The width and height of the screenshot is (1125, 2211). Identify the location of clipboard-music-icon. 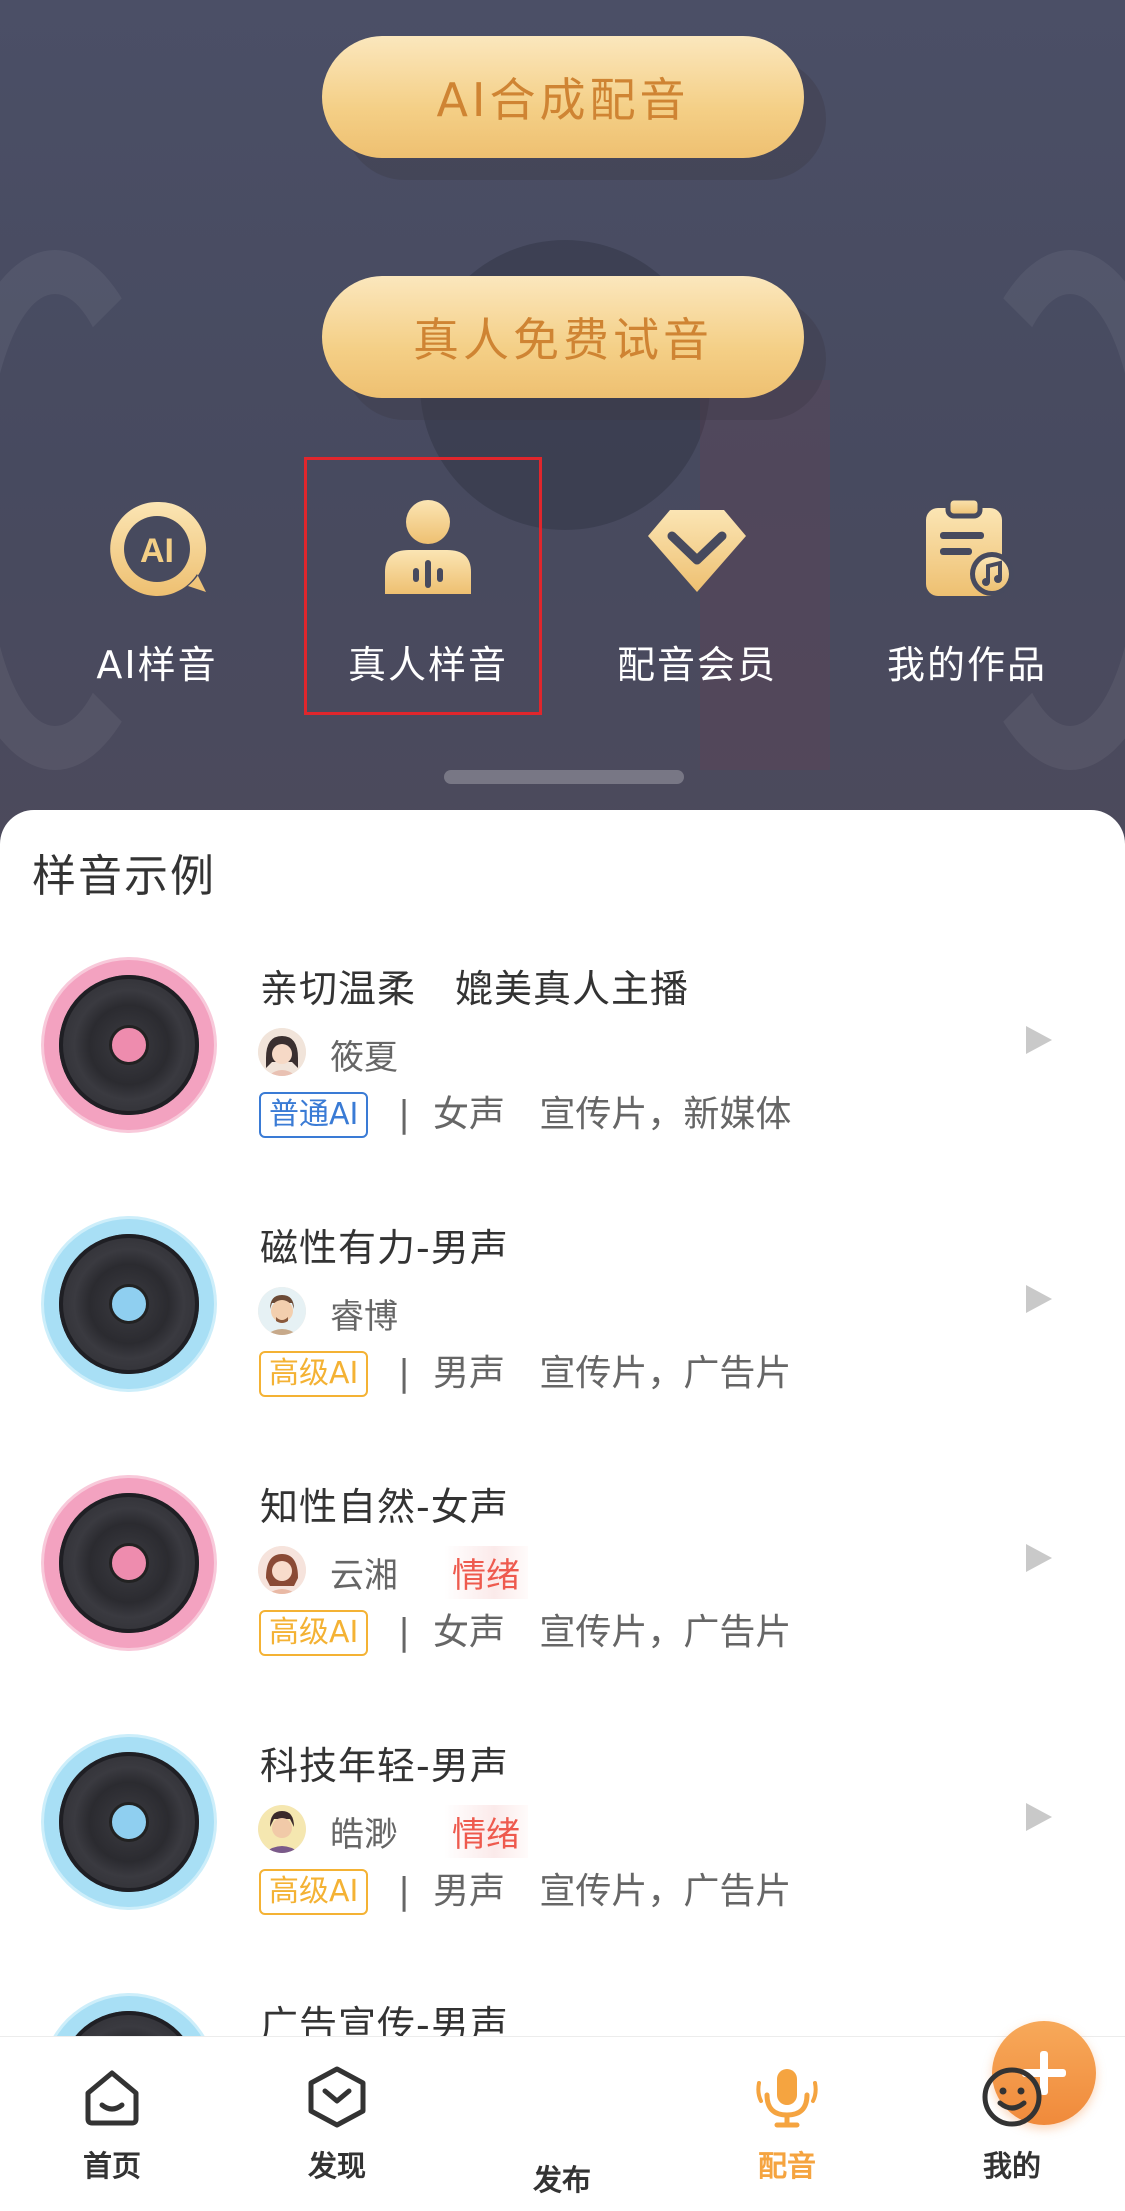
(970, 545).